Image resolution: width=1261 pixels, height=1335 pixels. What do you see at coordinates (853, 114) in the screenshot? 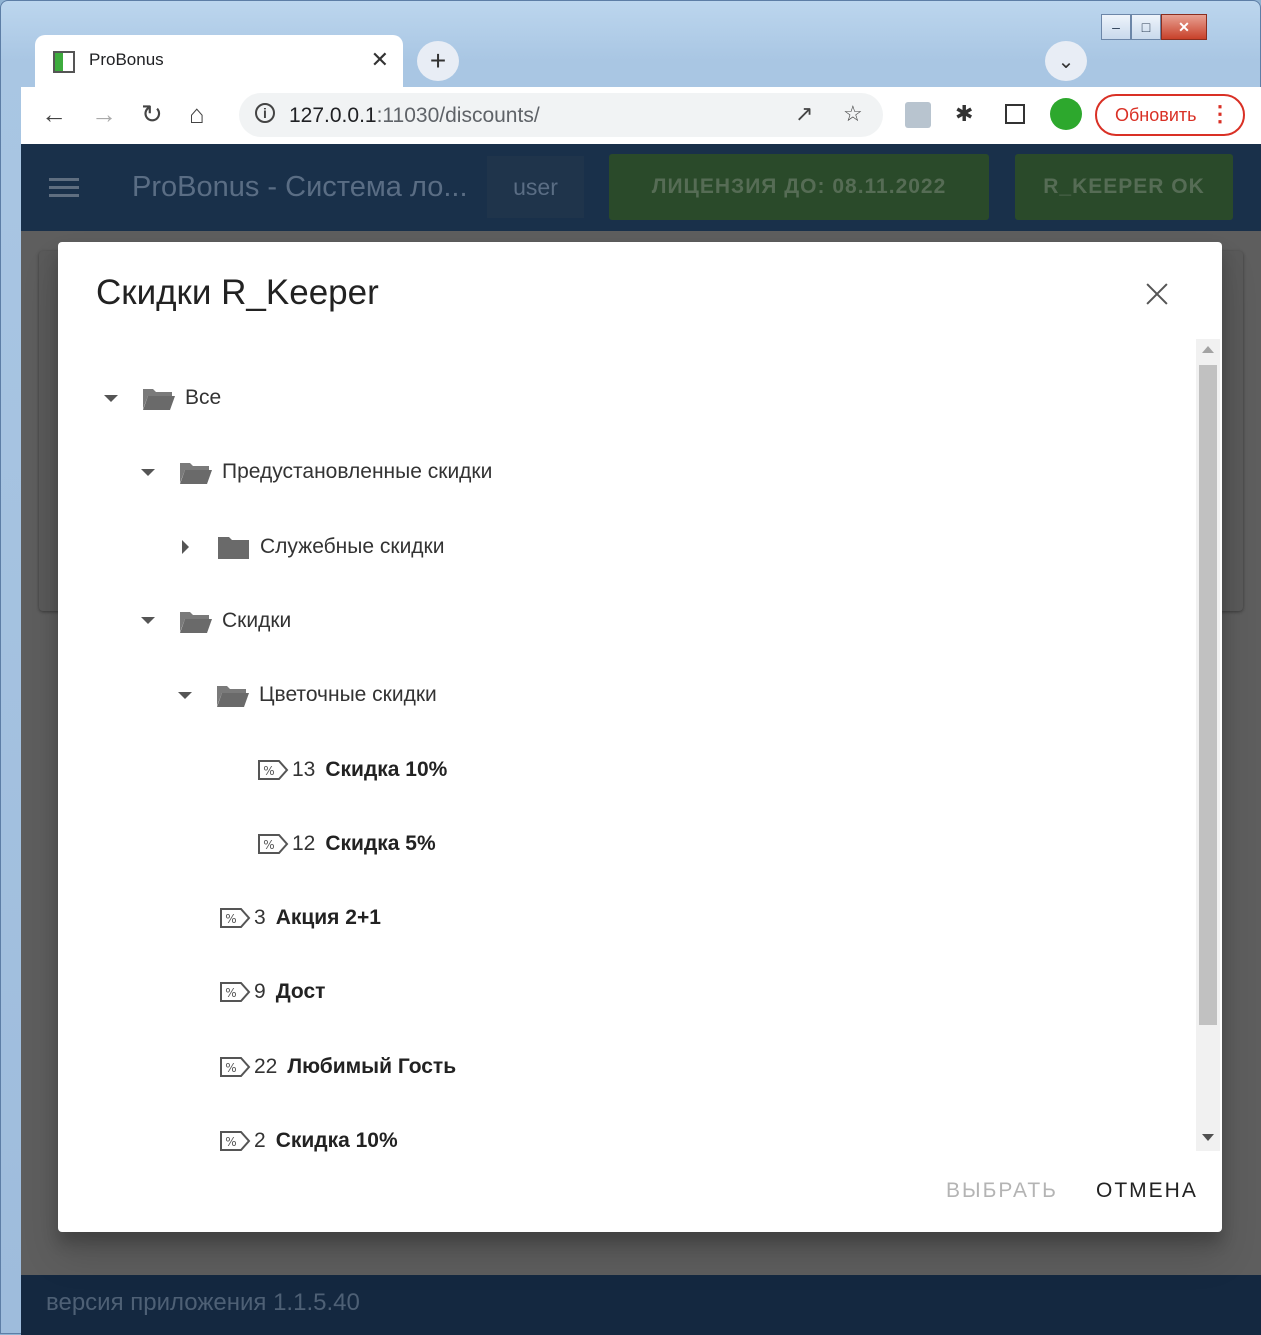
I see `bookmark-star-icon: ☆` at bounding box center [853, 114].